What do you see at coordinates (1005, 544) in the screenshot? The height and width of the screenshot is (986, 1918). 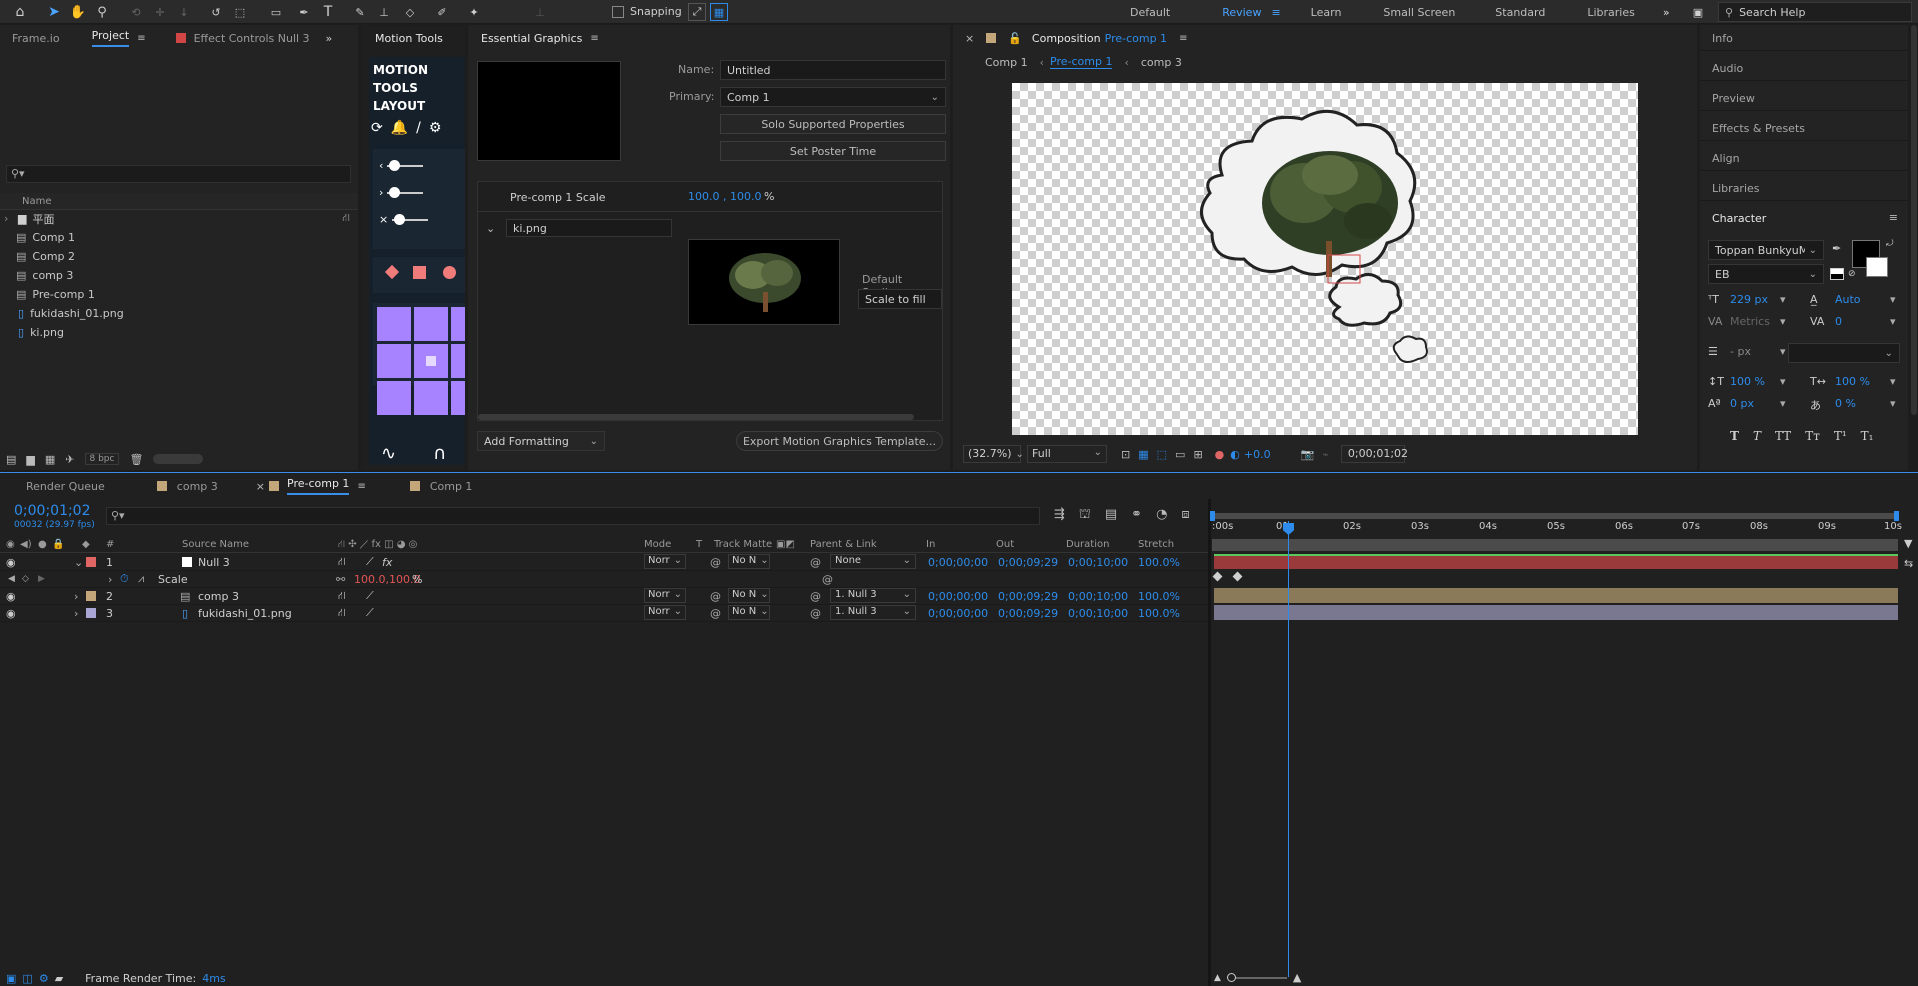 I see `column-out: Out` at bounding box center [1005, 544].